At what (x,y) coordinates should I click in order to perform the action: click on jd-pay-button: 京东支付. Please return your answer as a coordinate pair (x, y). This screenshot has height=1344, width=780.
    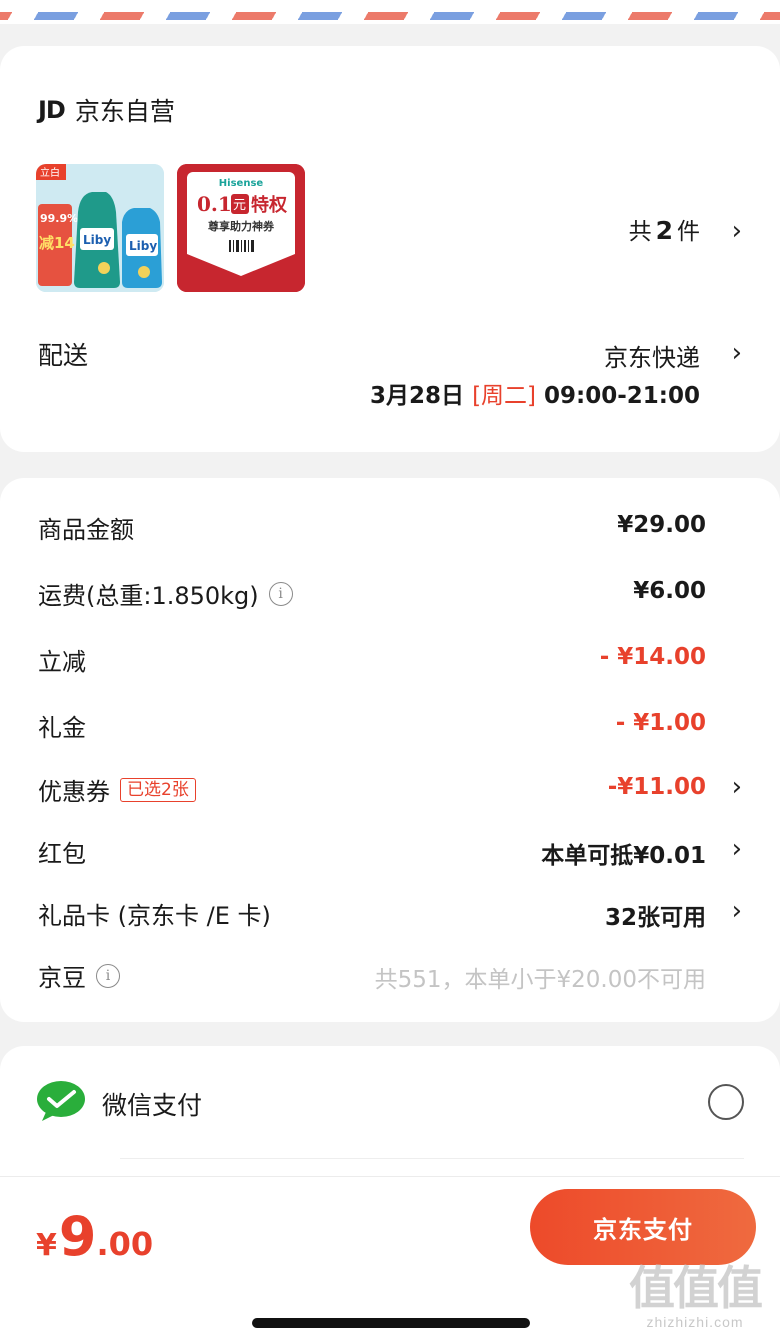
    Looking at the image, I should click on (643, 1227).